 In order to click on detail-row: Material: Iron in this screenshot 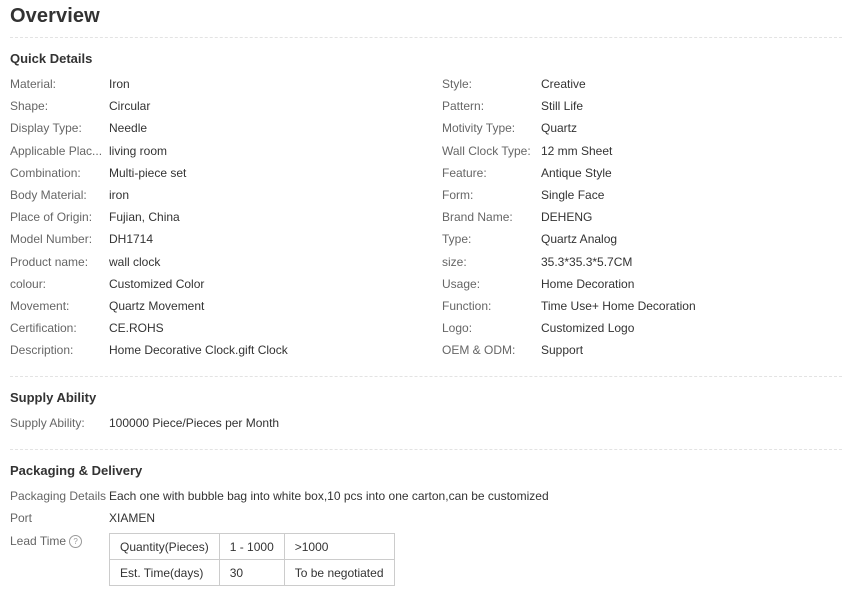, I will do `click(220, 84)`.